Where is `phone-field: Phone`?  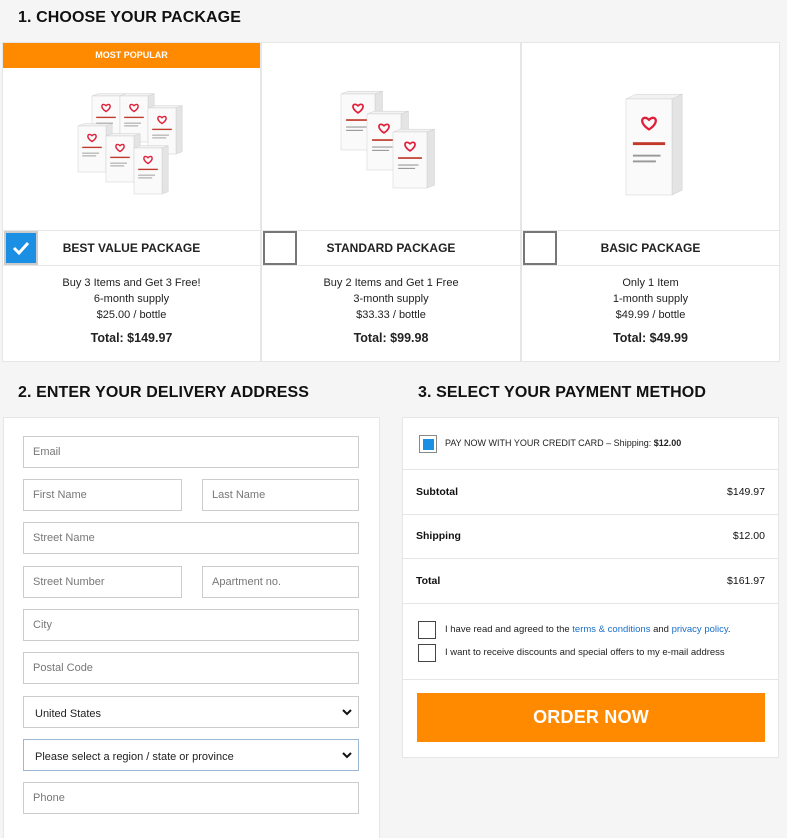
phone-field: Phone is located at coordinates (191, 798).